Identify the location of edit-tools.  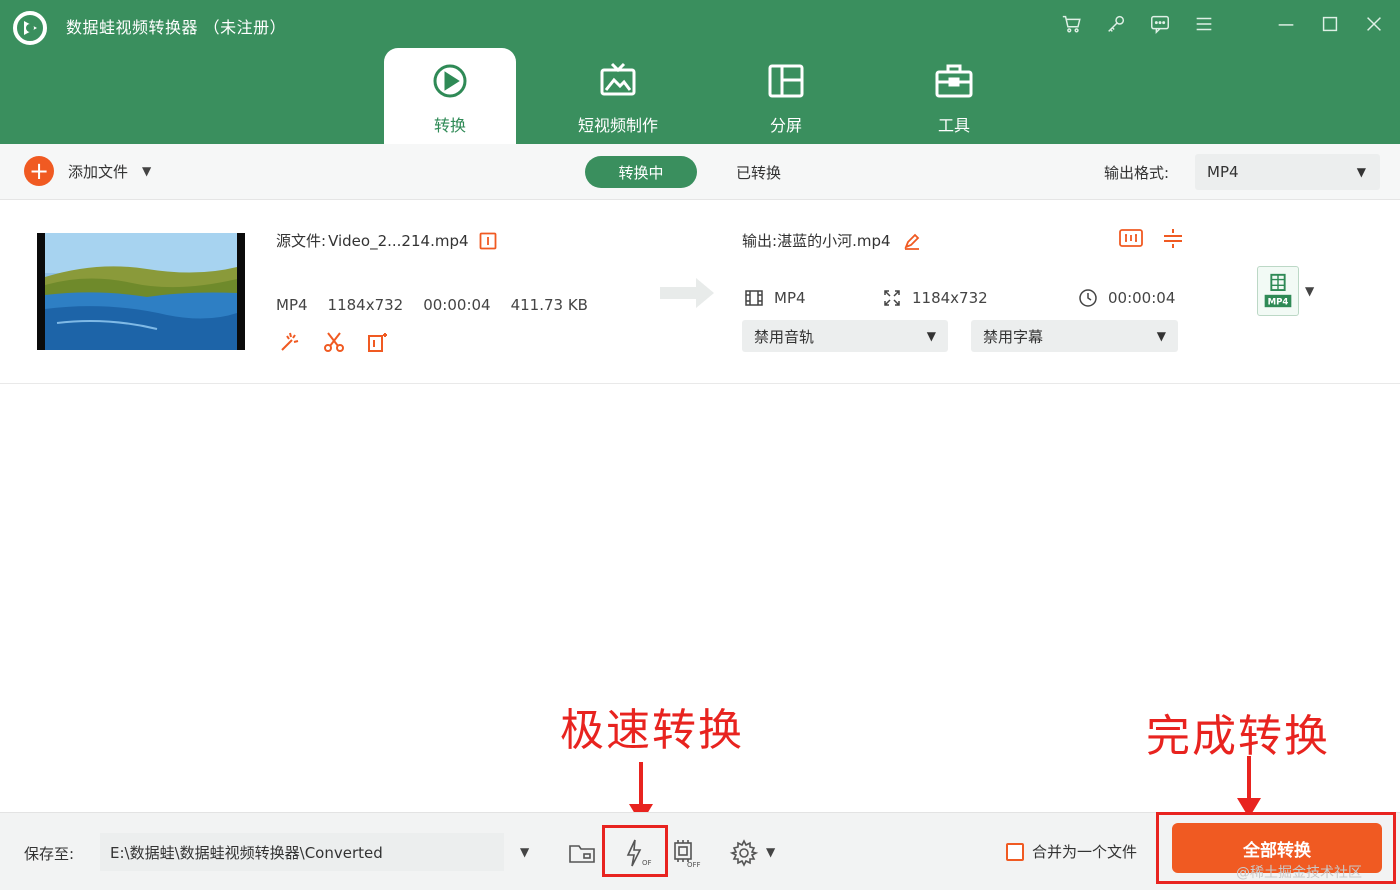
(334, 342).